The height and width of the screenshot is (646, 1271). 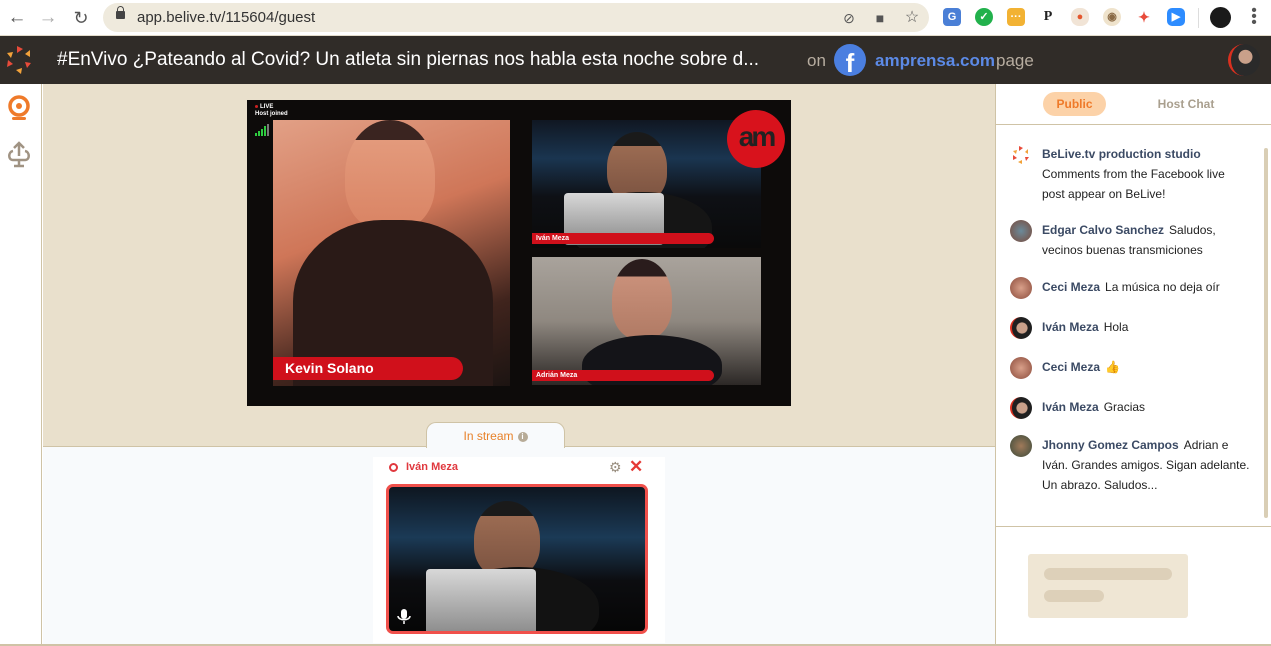 What do you see at coordinates (1080, 17) in the screenshot?
I see `record-extension-icon: ●` at bounding box center [1080, 17].